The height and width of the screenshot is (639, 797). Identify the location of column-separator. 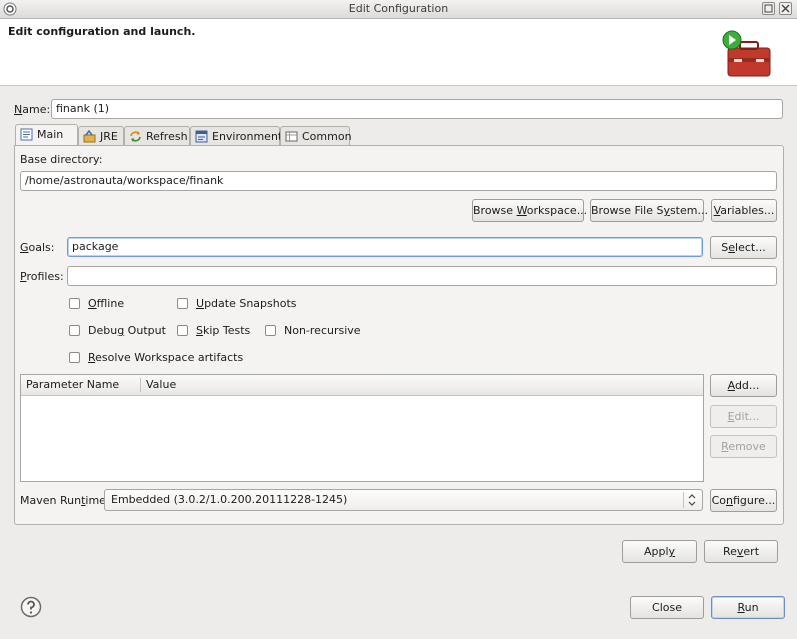
(140, 385).